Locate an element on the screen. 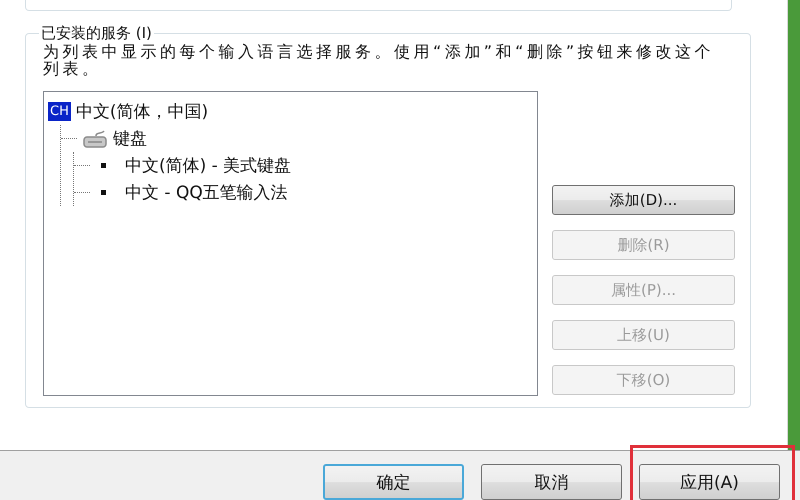 The height and width of the screenshot is (500, 800). tree-item: 中文(简体) - 美式键盘 is located at coordinates (208, 165).